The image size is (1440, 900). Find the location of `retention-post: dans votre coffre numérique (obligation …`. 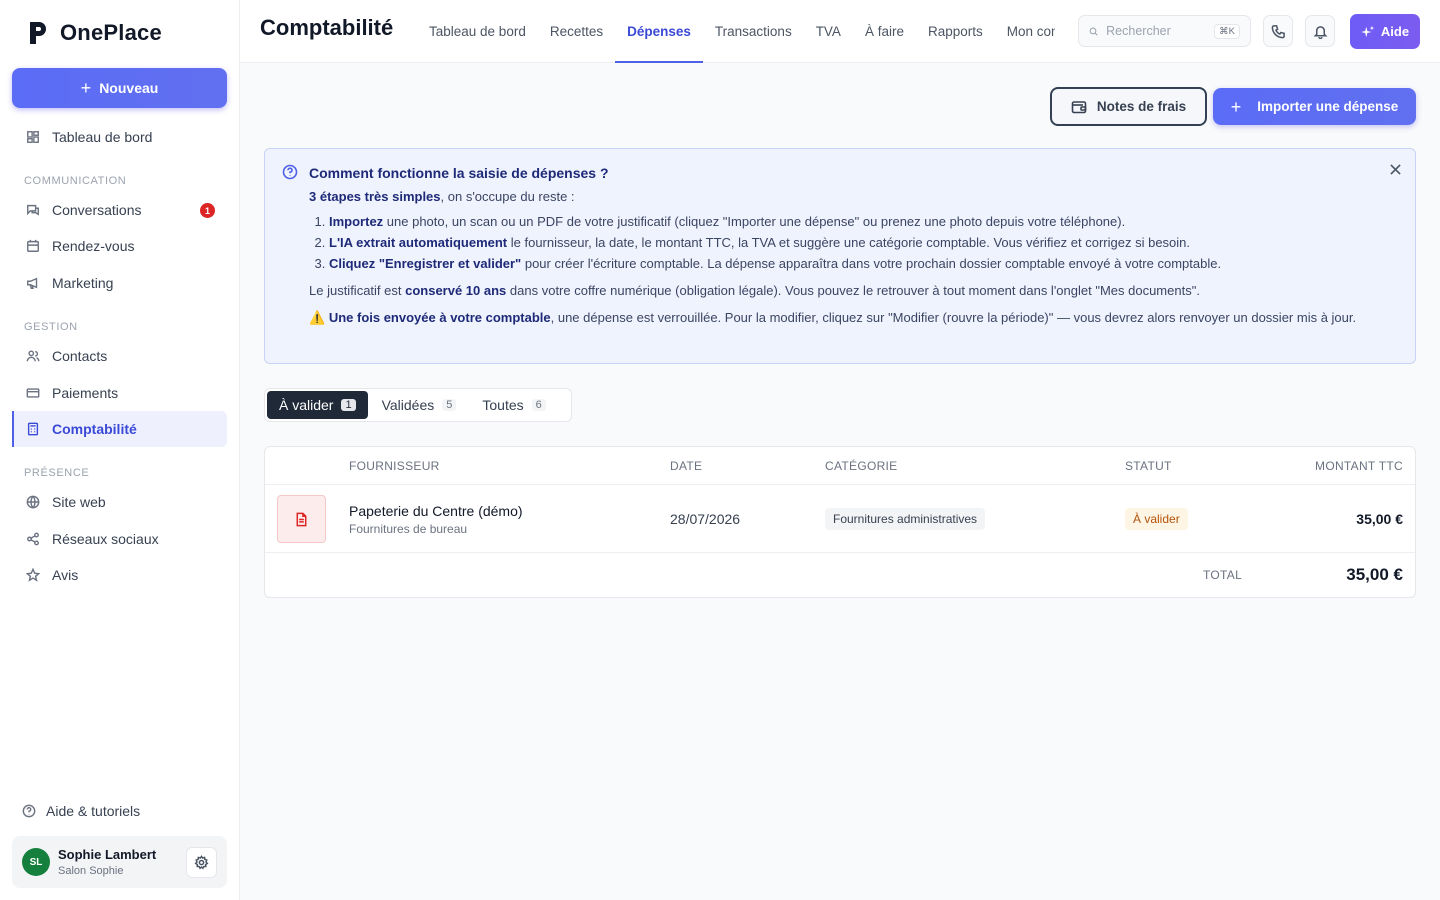

retention-post: dans votre coffre numérique (obligation … is located at coordinates (853, 290).